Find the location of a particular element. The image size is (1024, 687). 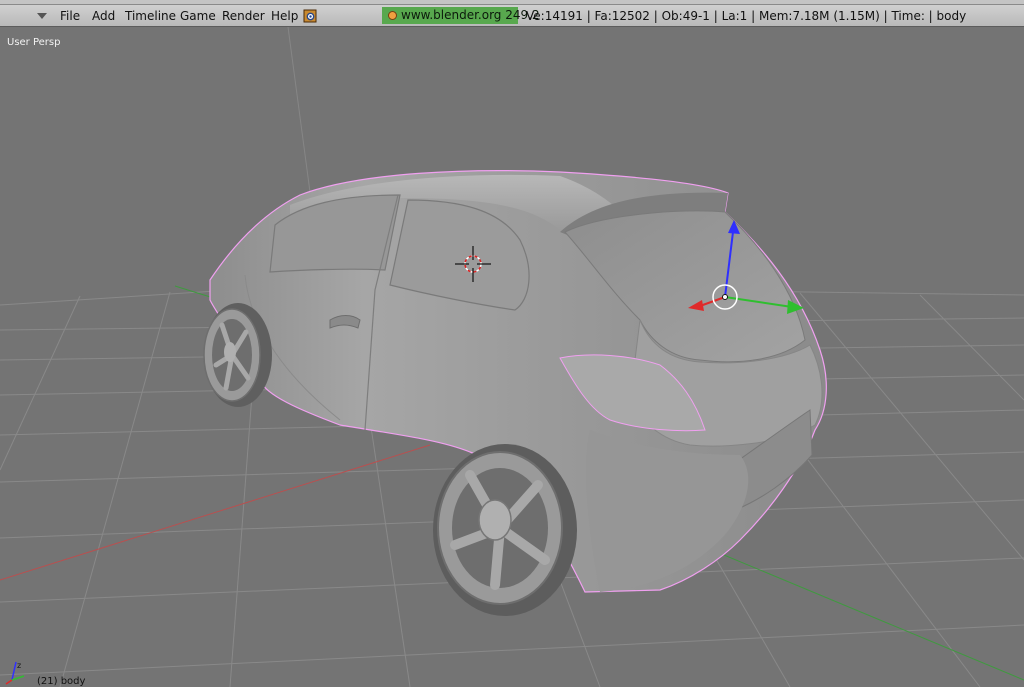

view-mode-label: User Persp is located at coordinates (34, 42).